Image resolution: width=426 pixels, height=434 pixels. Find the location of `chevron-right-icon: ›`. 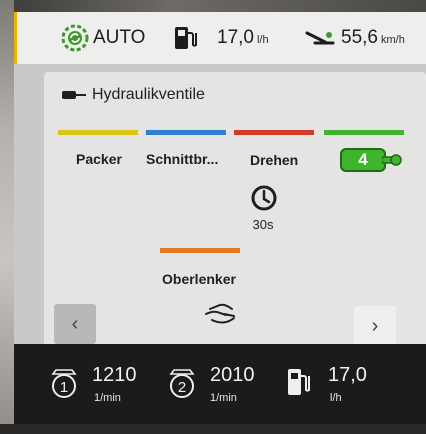

chevron-right-icon: › is located at coordinates (375, 325).